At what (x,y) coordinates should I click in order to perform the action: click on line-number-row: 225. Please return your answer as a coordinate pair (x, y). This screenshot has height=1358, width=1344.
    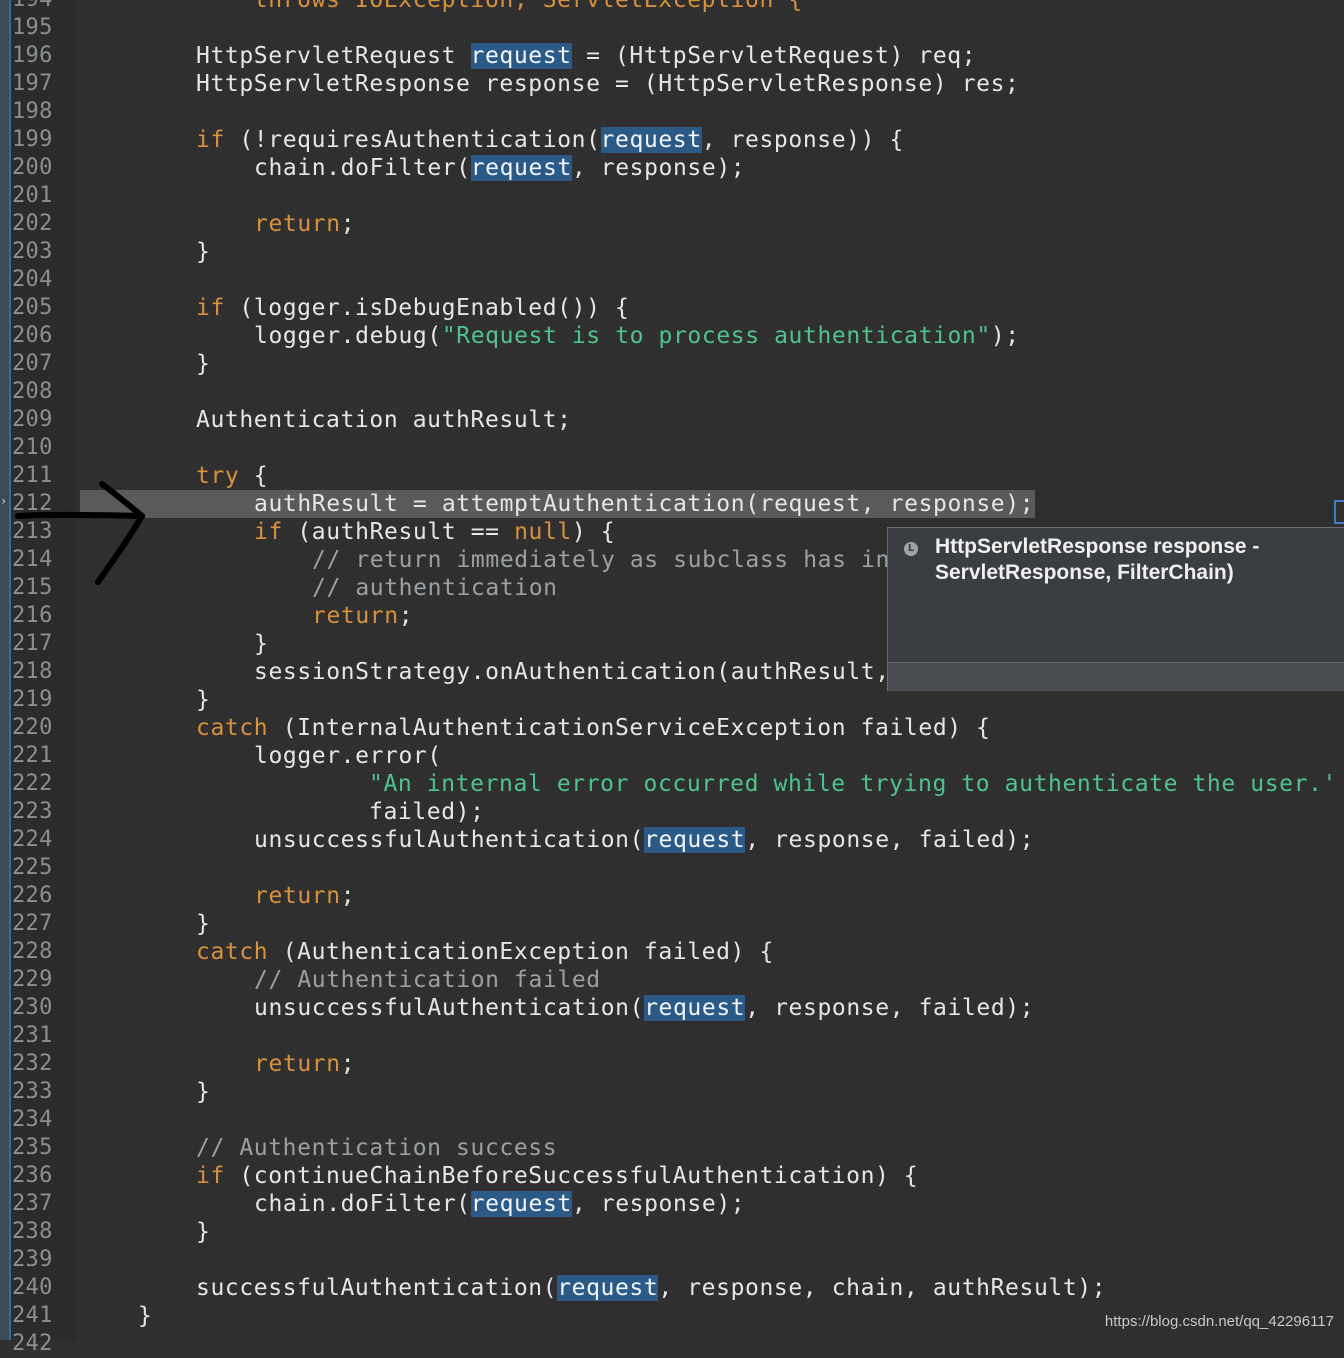
    Looking at the image, I should click on (672, 868).